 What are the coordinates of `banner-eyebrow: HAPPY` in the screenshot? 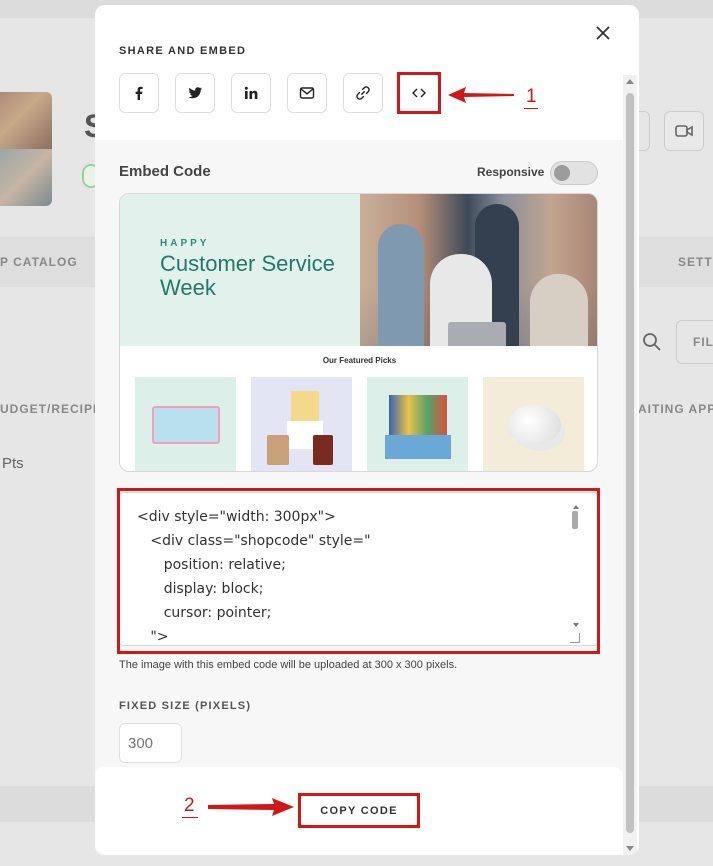 It's located at (185, 243).